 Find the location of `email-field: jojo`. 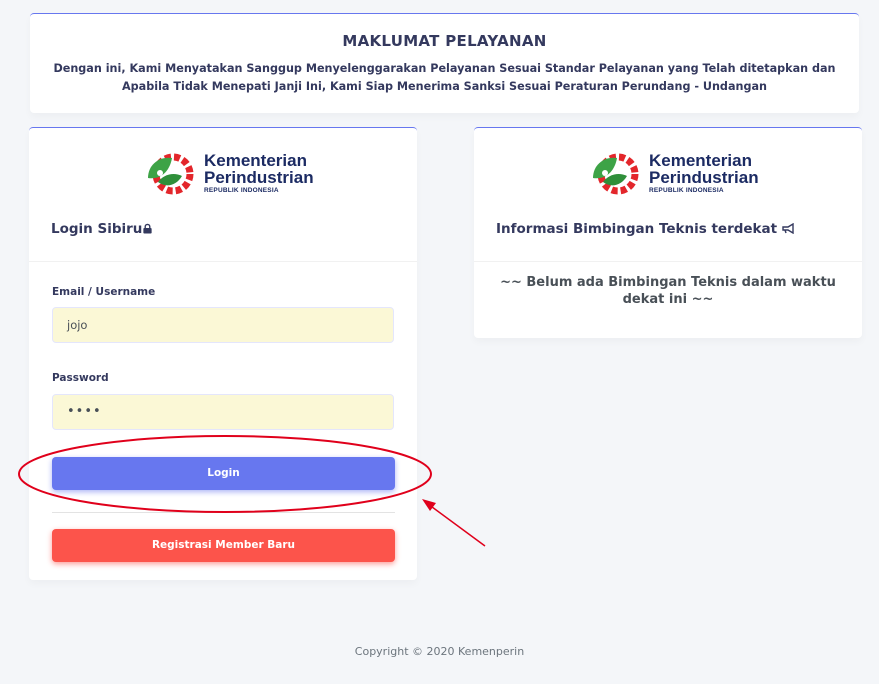

email-field: jojo is located at coordinates (223, 325).